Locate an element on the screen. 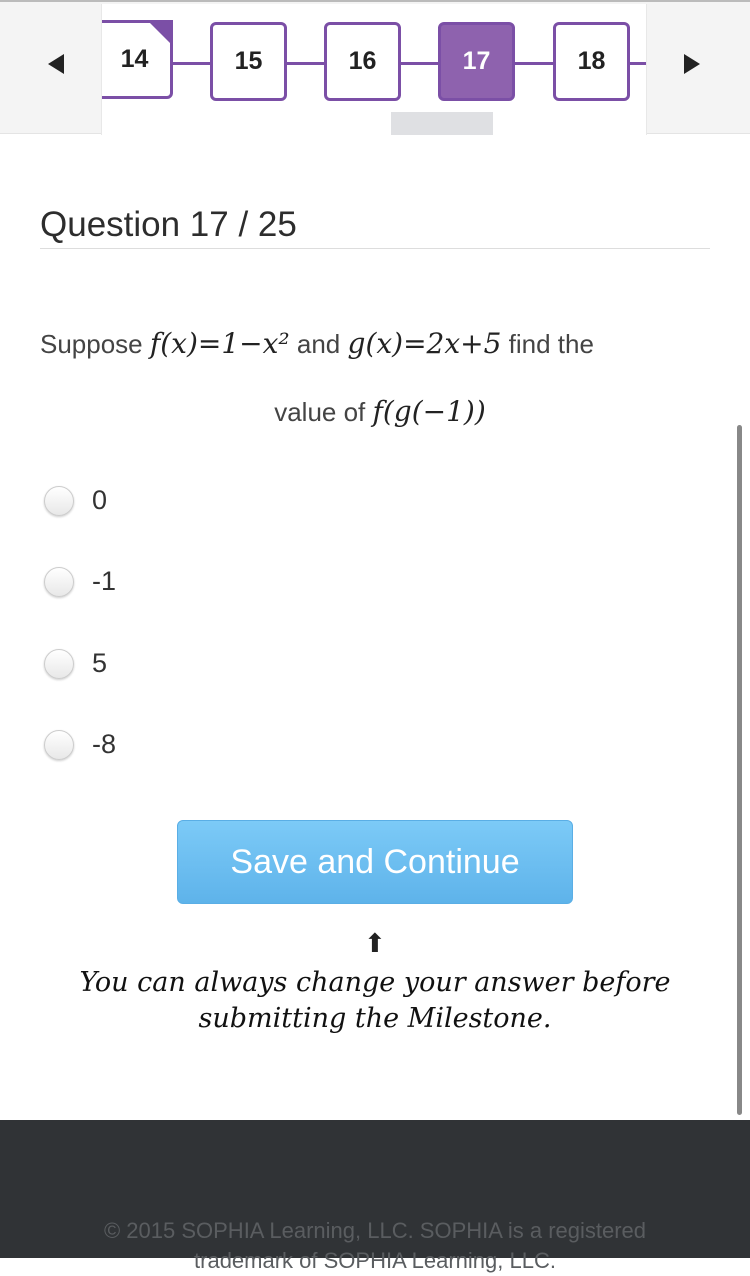  question-number: 18 is located at coordinates (591, 61).